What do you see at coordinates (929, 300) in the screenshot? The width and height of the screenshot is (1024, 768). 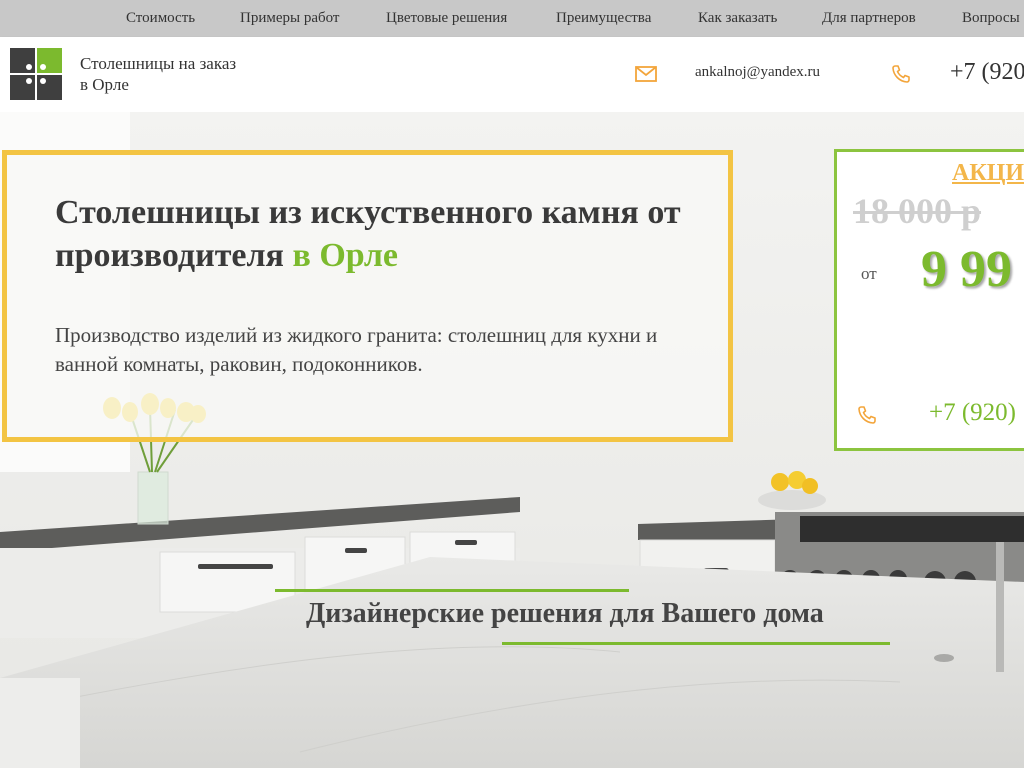 I see `promo-card: АКЦИ 18 000 р от 9 99 +7 (920)` at bounding box center [929, 300].